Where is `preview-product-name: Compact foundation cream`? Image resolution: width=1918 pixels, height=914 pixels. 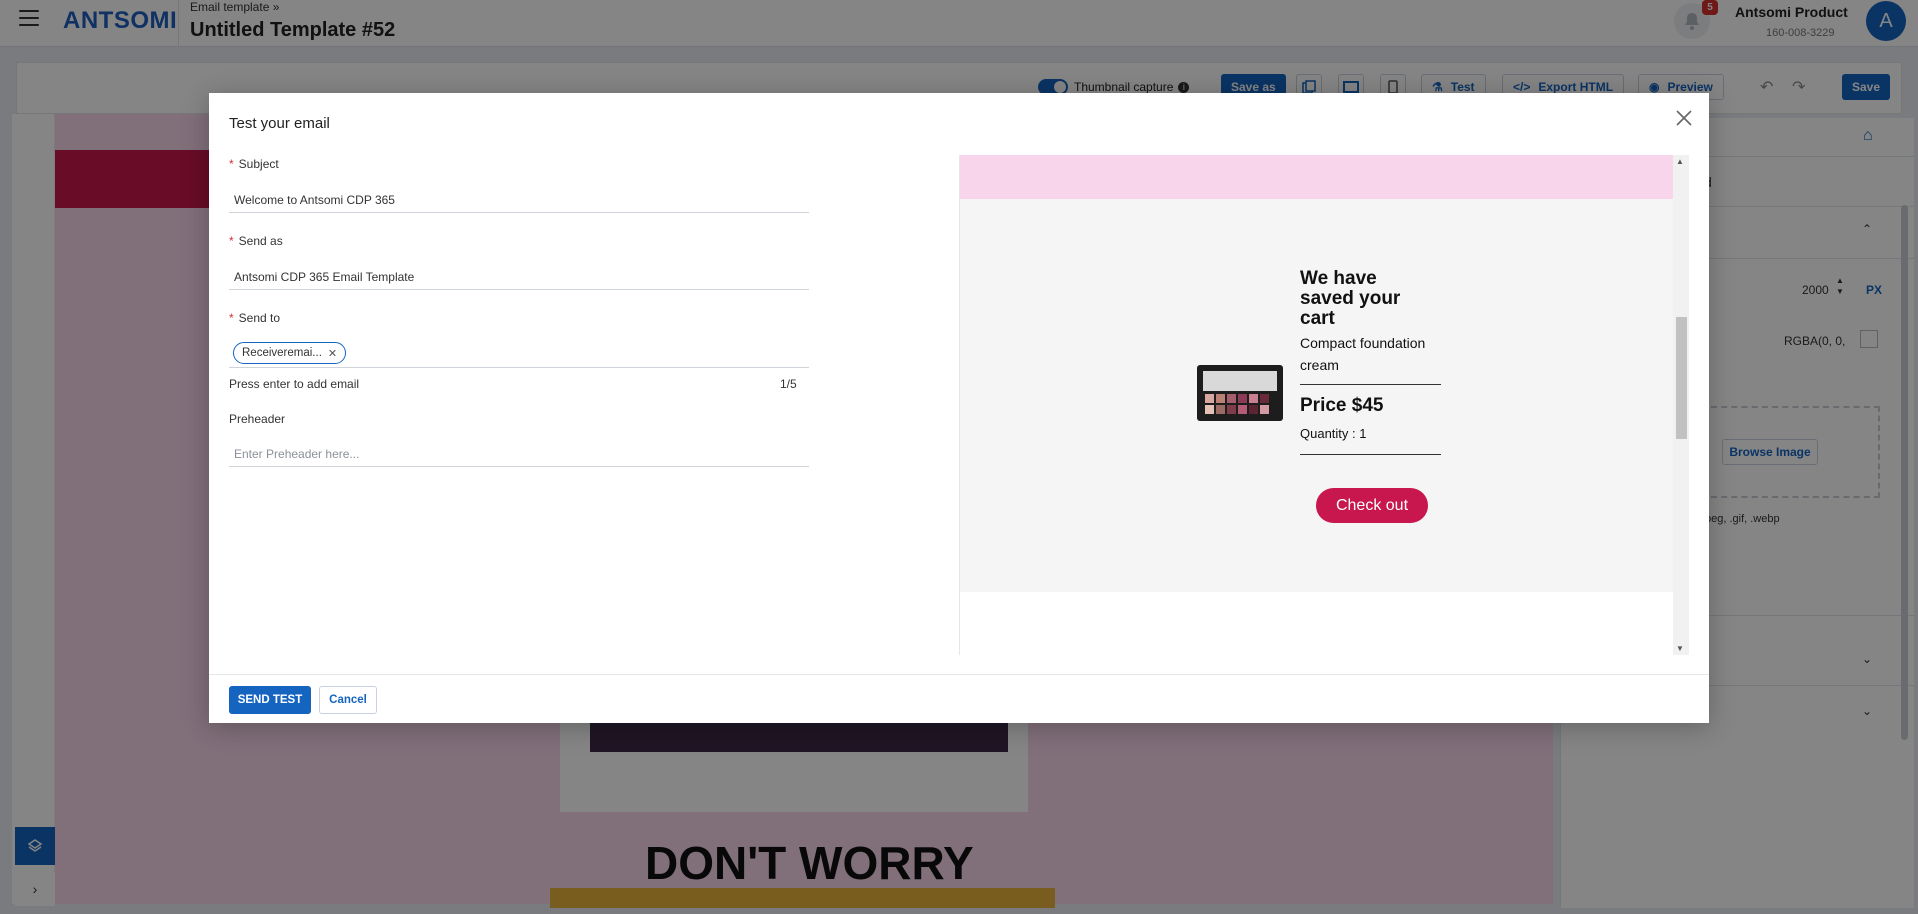 preview-product-name: Compact foundation cream is located at coordinates (1363, 354).